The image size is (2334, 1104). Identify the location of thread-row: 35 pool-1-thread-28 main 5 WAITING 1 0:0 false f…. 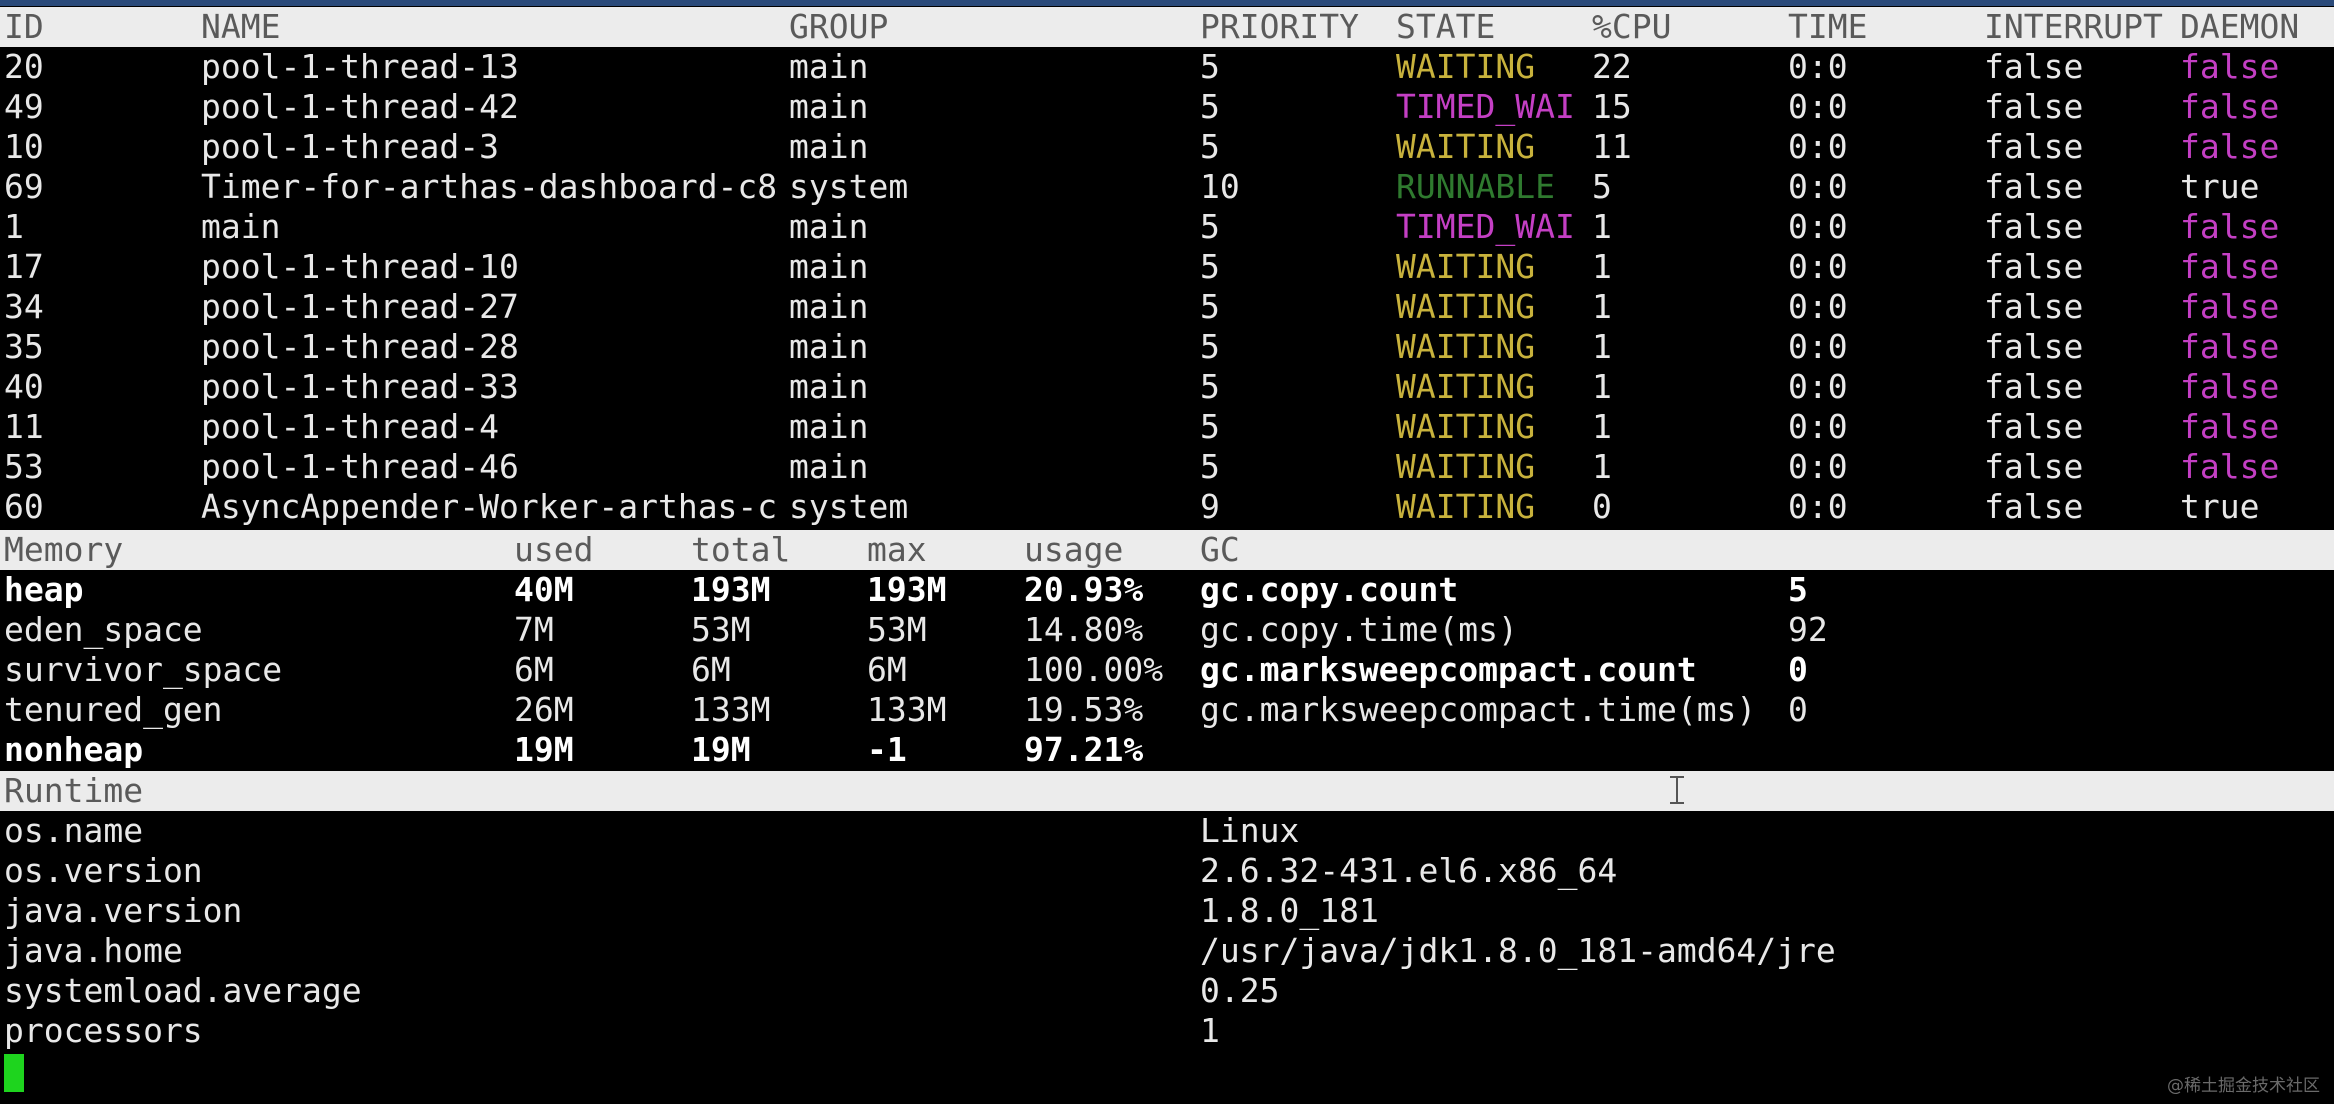
(1167, 347).